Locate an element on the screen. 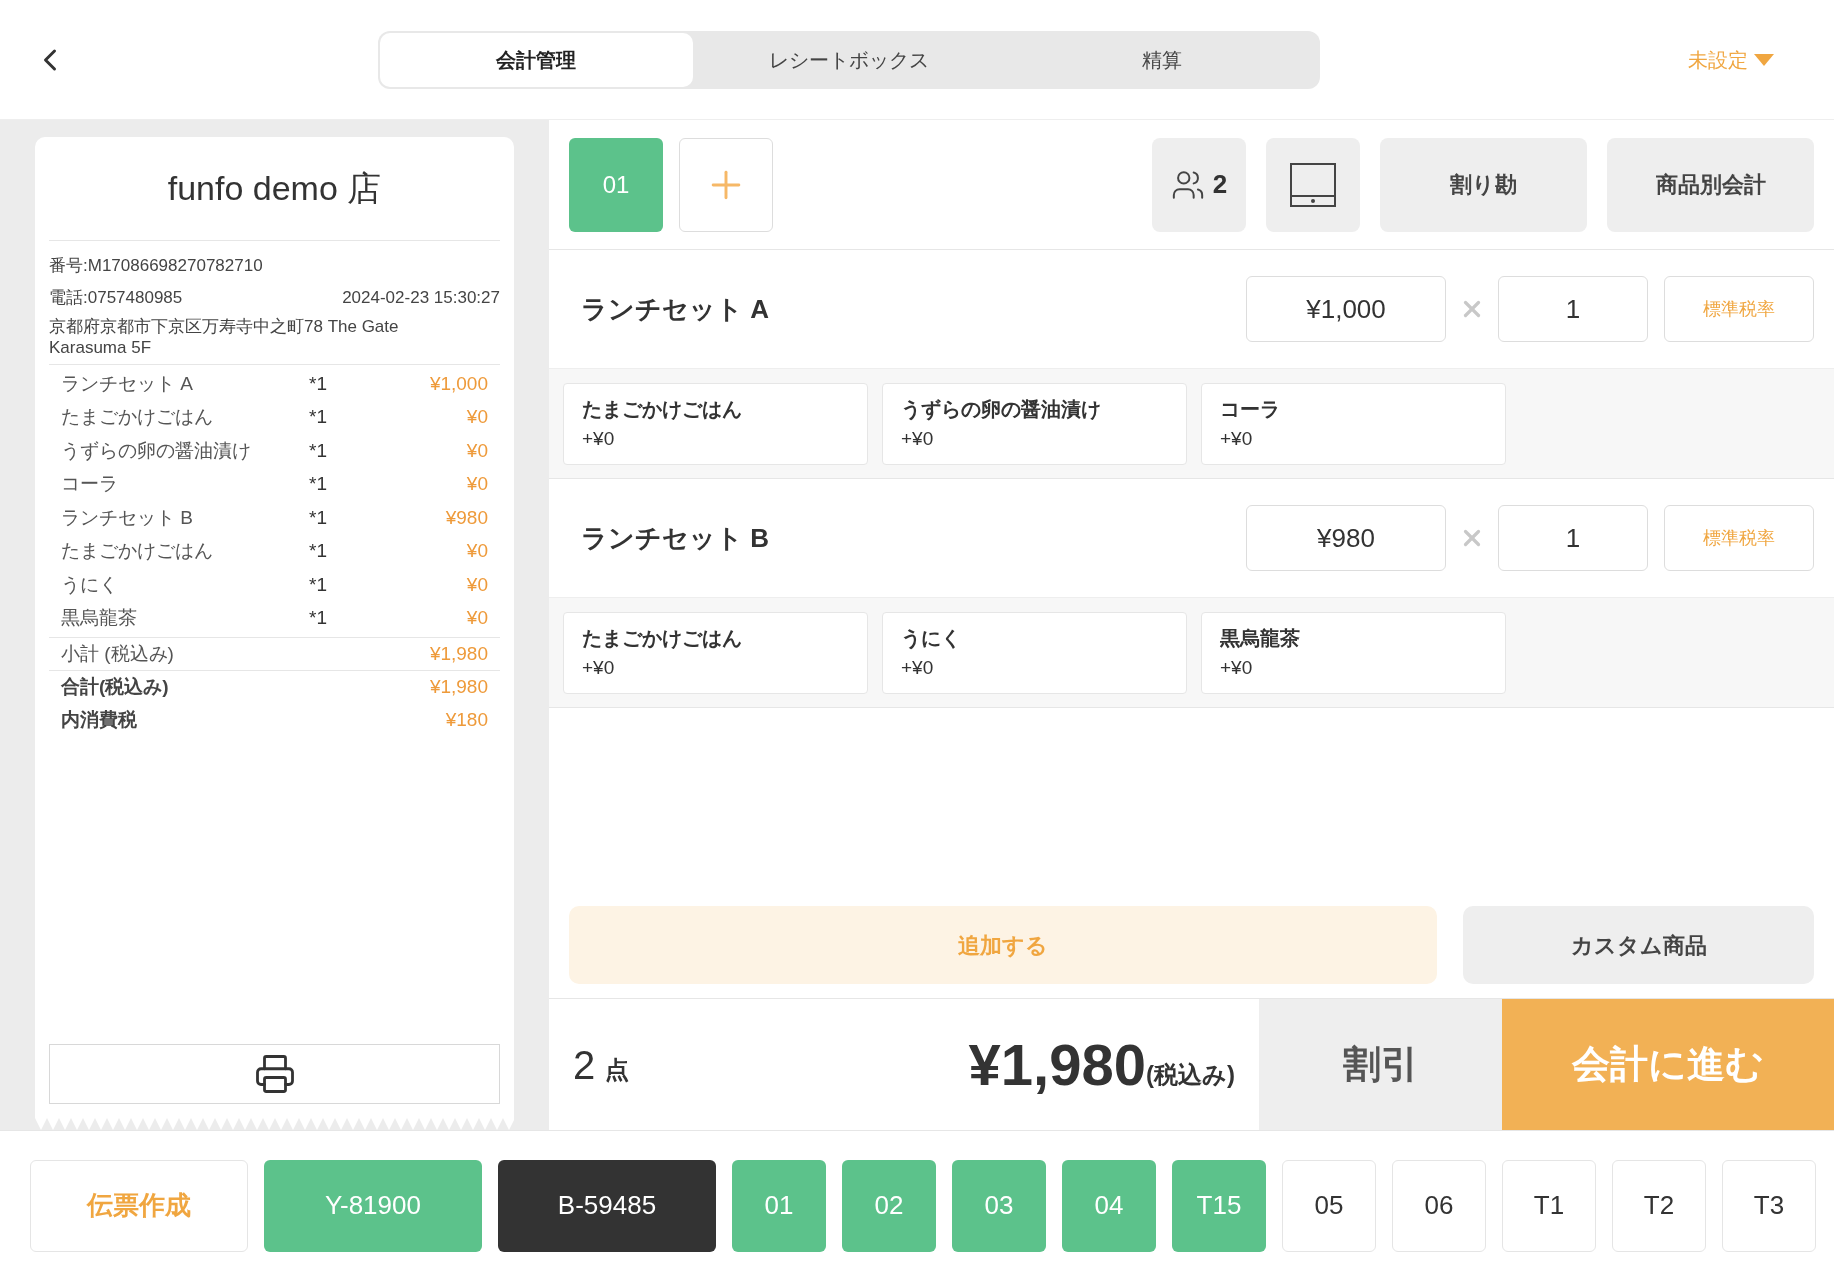 The image size is (1834, 1280). total-label: 内消費税 is located at coordinates (99, 720).